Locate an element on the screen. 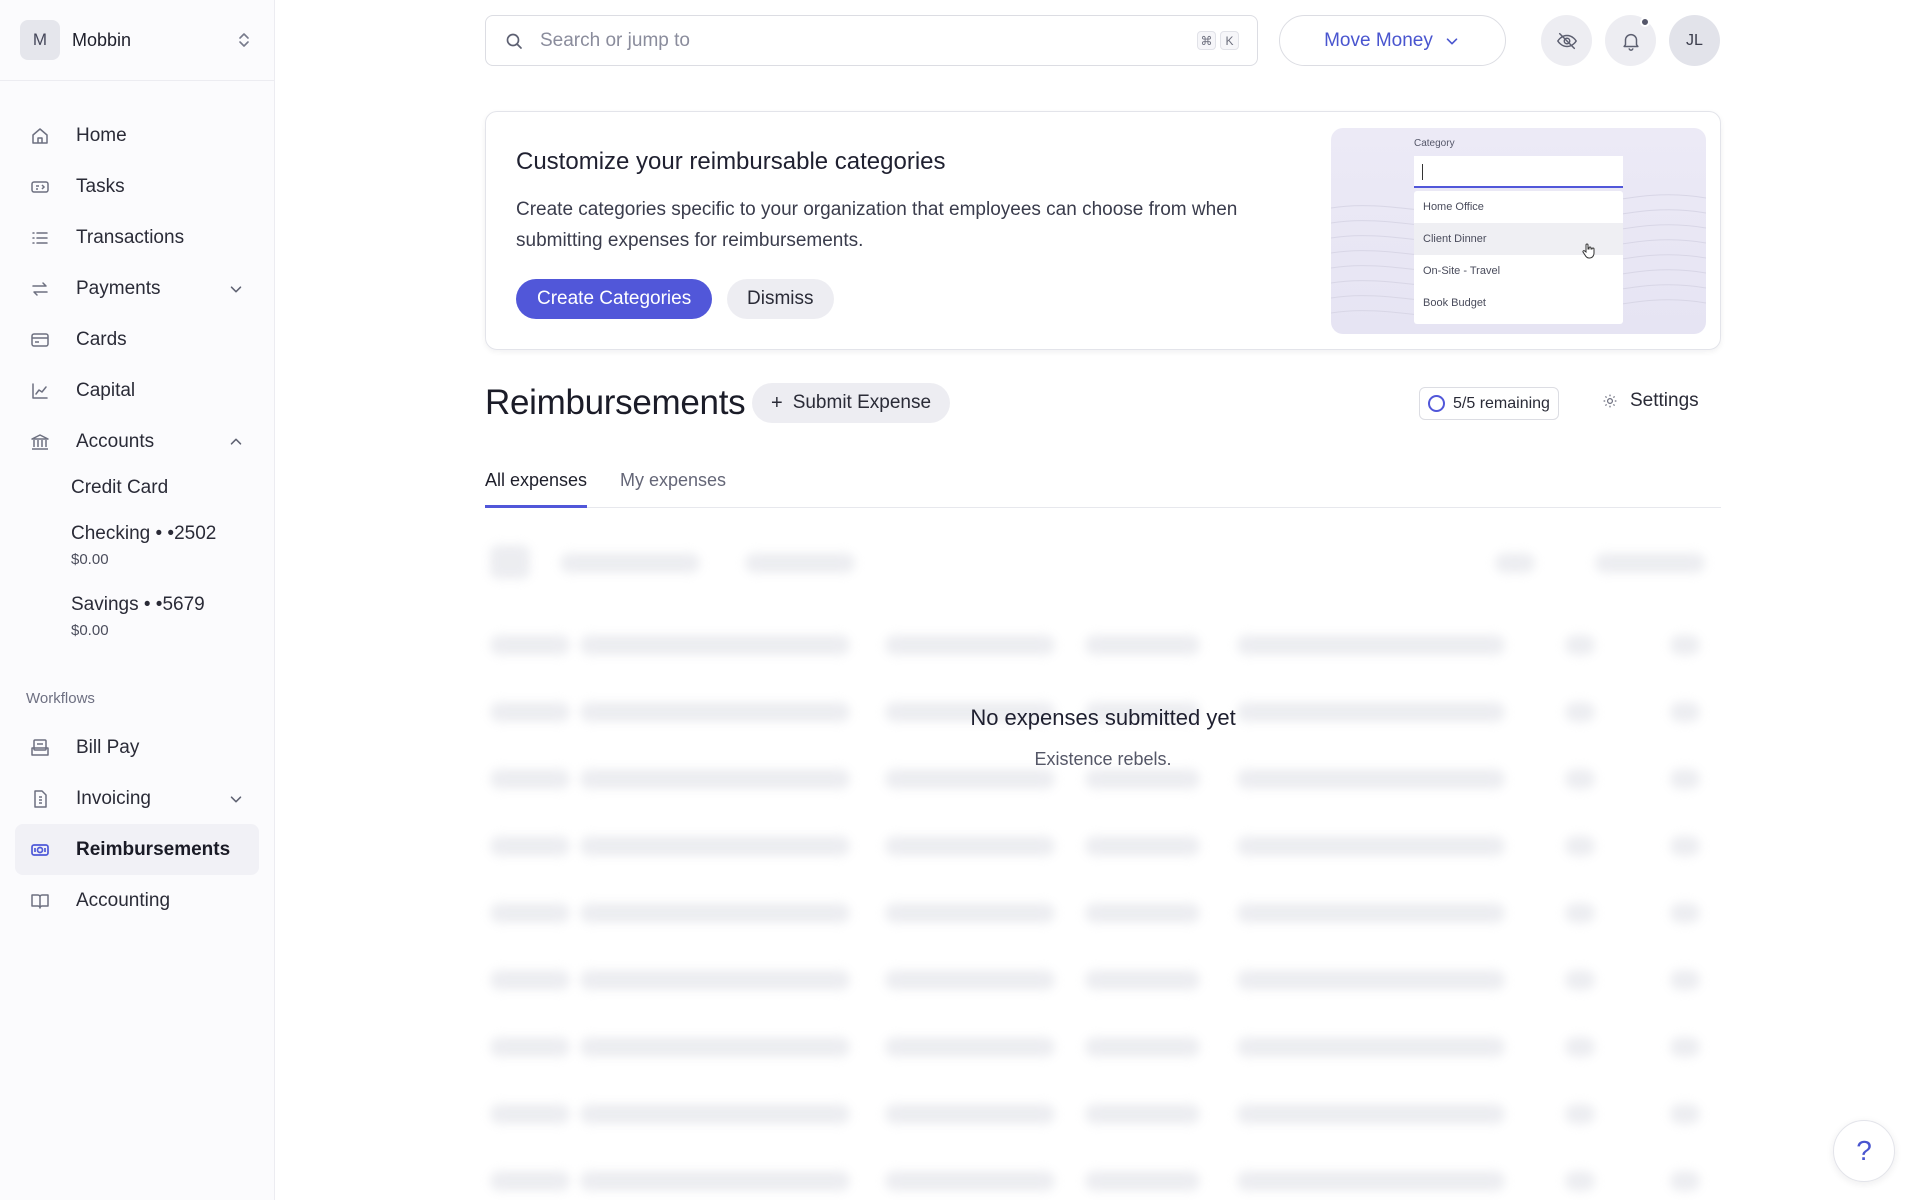 This screenshot has width=1920, height=1200. bank-icon is located at coordinates (40, 441).